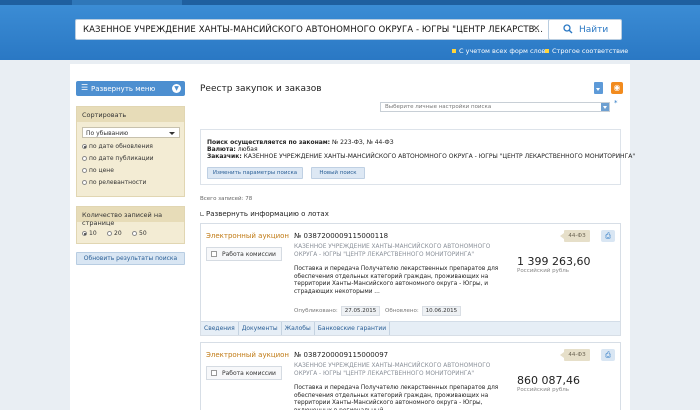  I want to click on header-tab, so click(127, 2).